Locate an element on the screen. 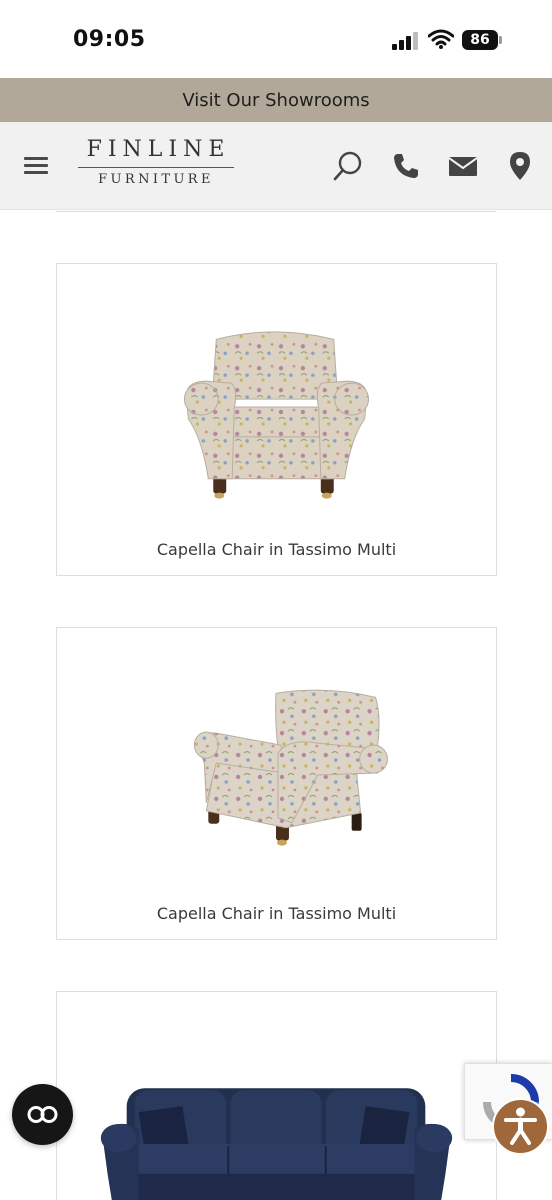 The image size is (552, 1200). logo-wordmark: FINLINE is located at coordinates (158, 149).